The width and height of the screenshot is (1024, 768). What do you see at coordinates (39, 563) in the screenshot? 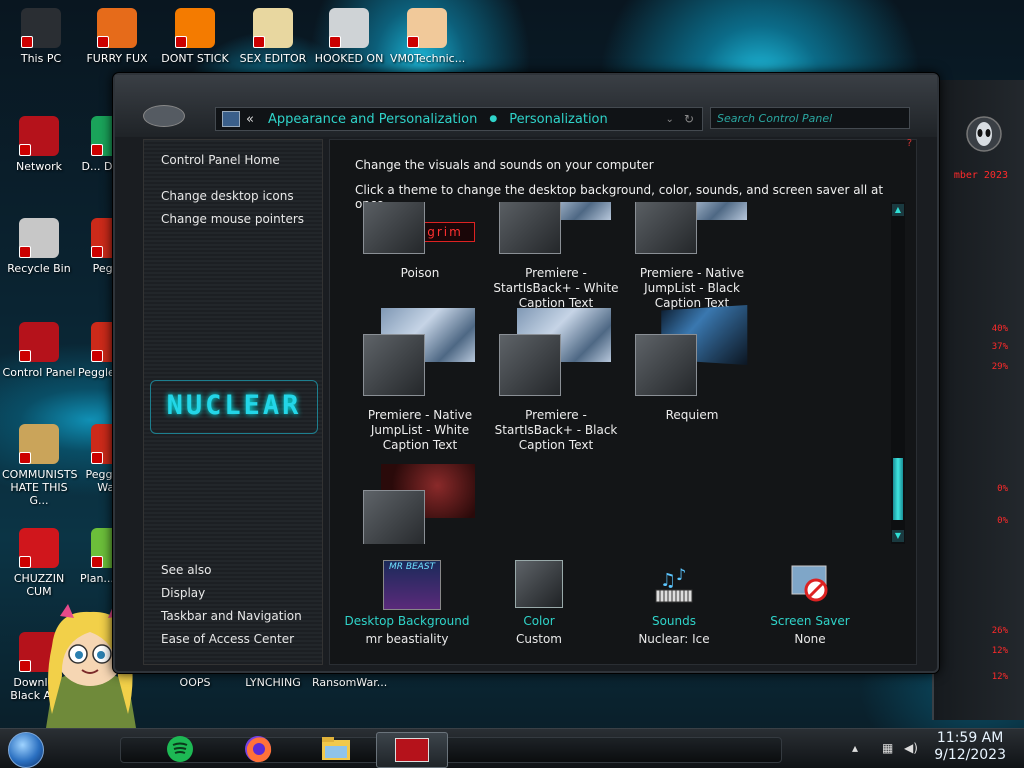
I see `desktop-icon: CHUZZIN CUM` at bounding box center [39, 563].